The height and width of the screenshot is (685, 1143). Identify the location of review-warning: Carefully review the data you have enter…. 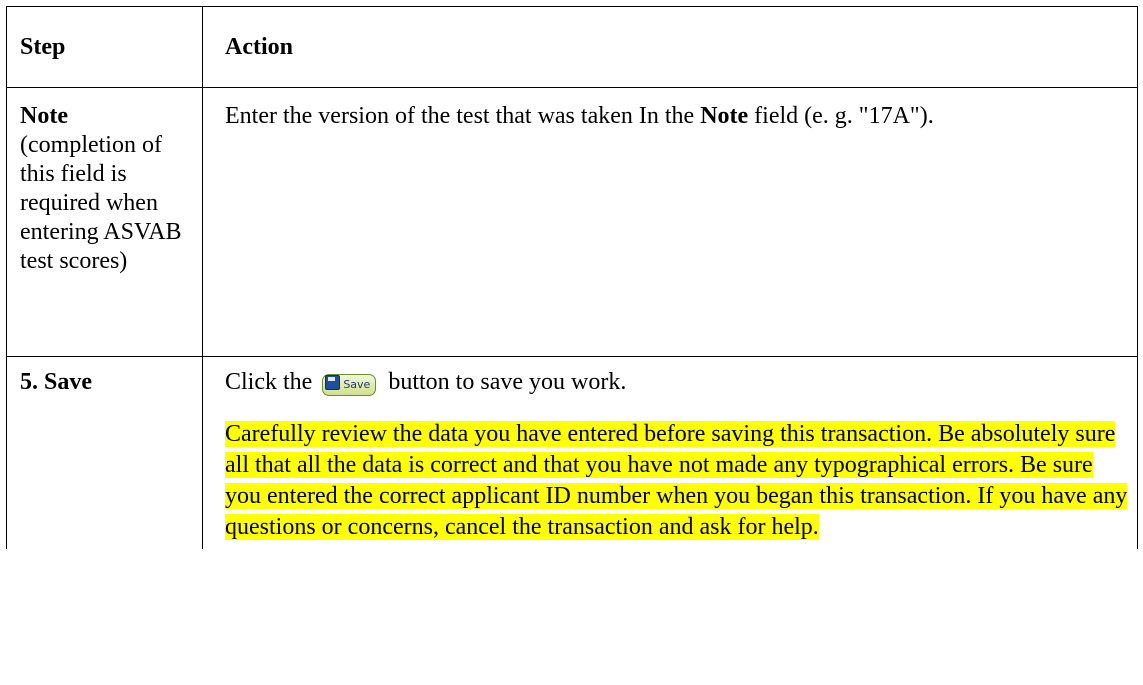
(677, 481).